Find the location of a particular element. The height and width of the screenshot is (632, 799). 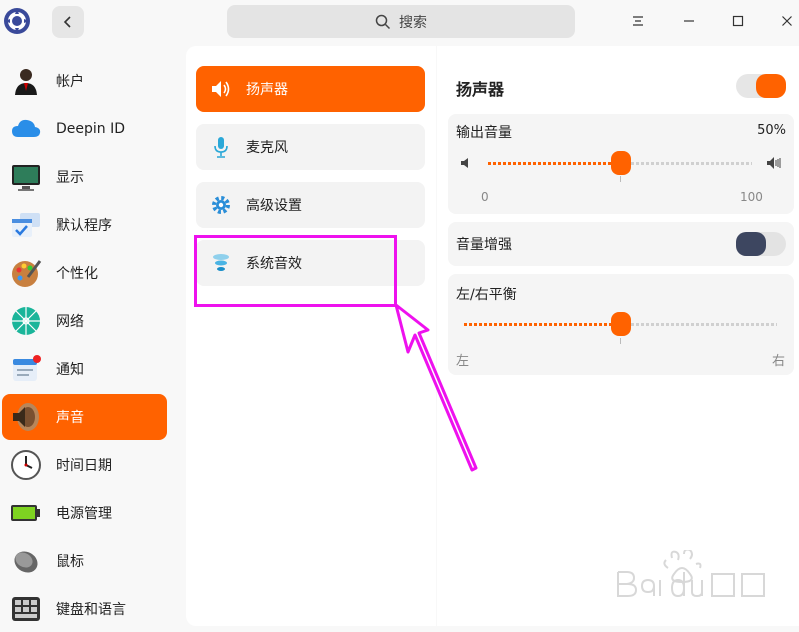

sidebar-item-label: 通知 is located at coordinates (70, 370).